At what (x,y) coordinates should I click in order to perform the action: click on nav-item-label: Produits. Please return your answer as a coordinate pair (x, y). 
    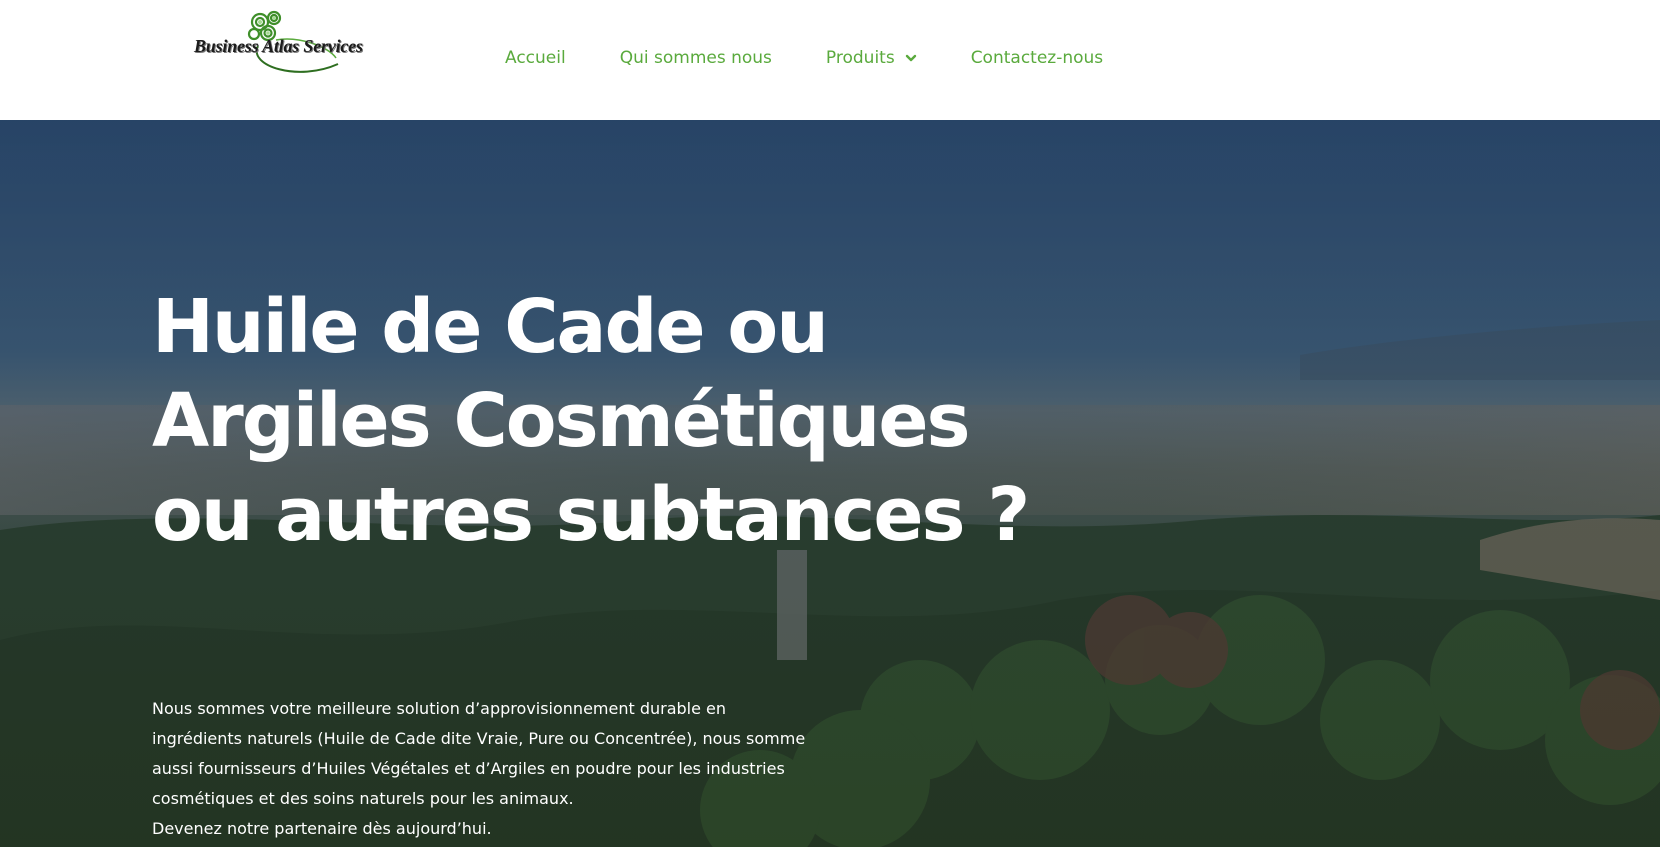
    Looking at the image, I should click on (860, 58).